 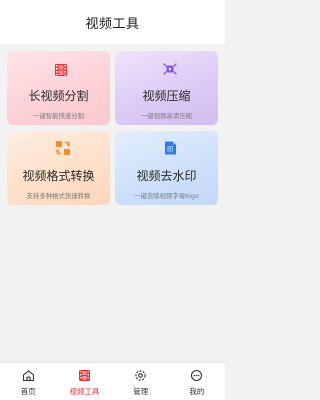 What do you see at coordinates (197, 376) in the screenshot?
I see `chat-smile-icon` at bounding box center [197, 376].